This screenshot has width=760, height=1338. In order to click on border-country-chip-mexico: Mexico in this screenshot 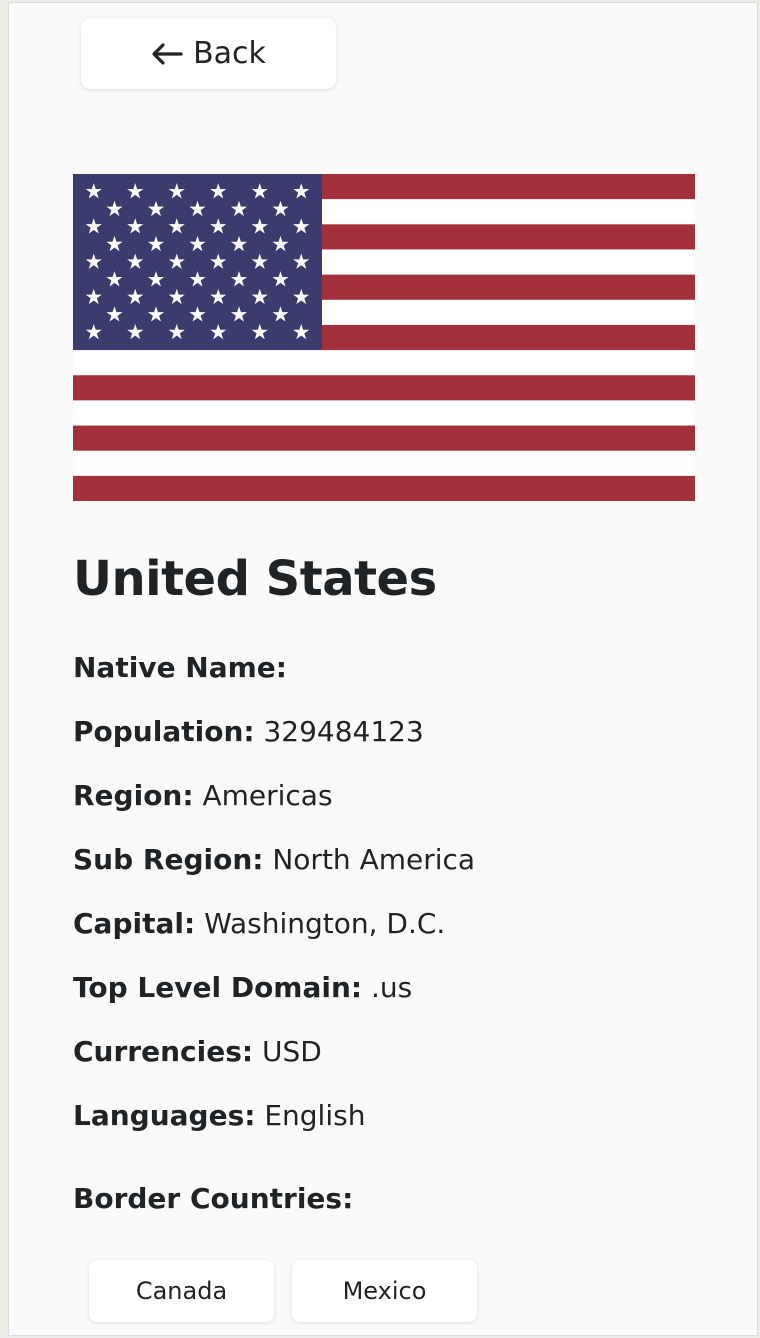, I will do `click(384, 1291)`.